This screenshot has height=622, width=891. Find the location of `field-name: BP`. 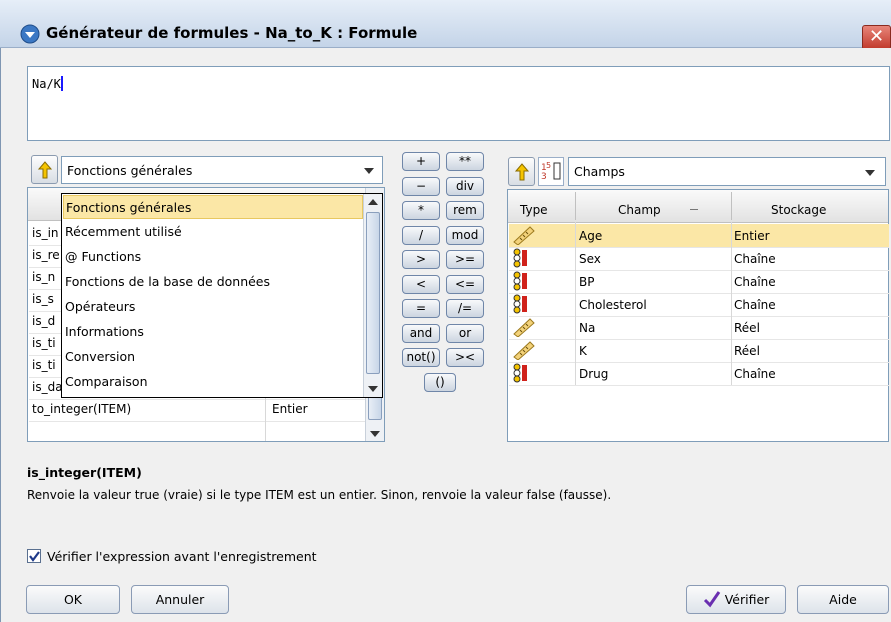

field-name: BP is located at coordinates (587, 282).